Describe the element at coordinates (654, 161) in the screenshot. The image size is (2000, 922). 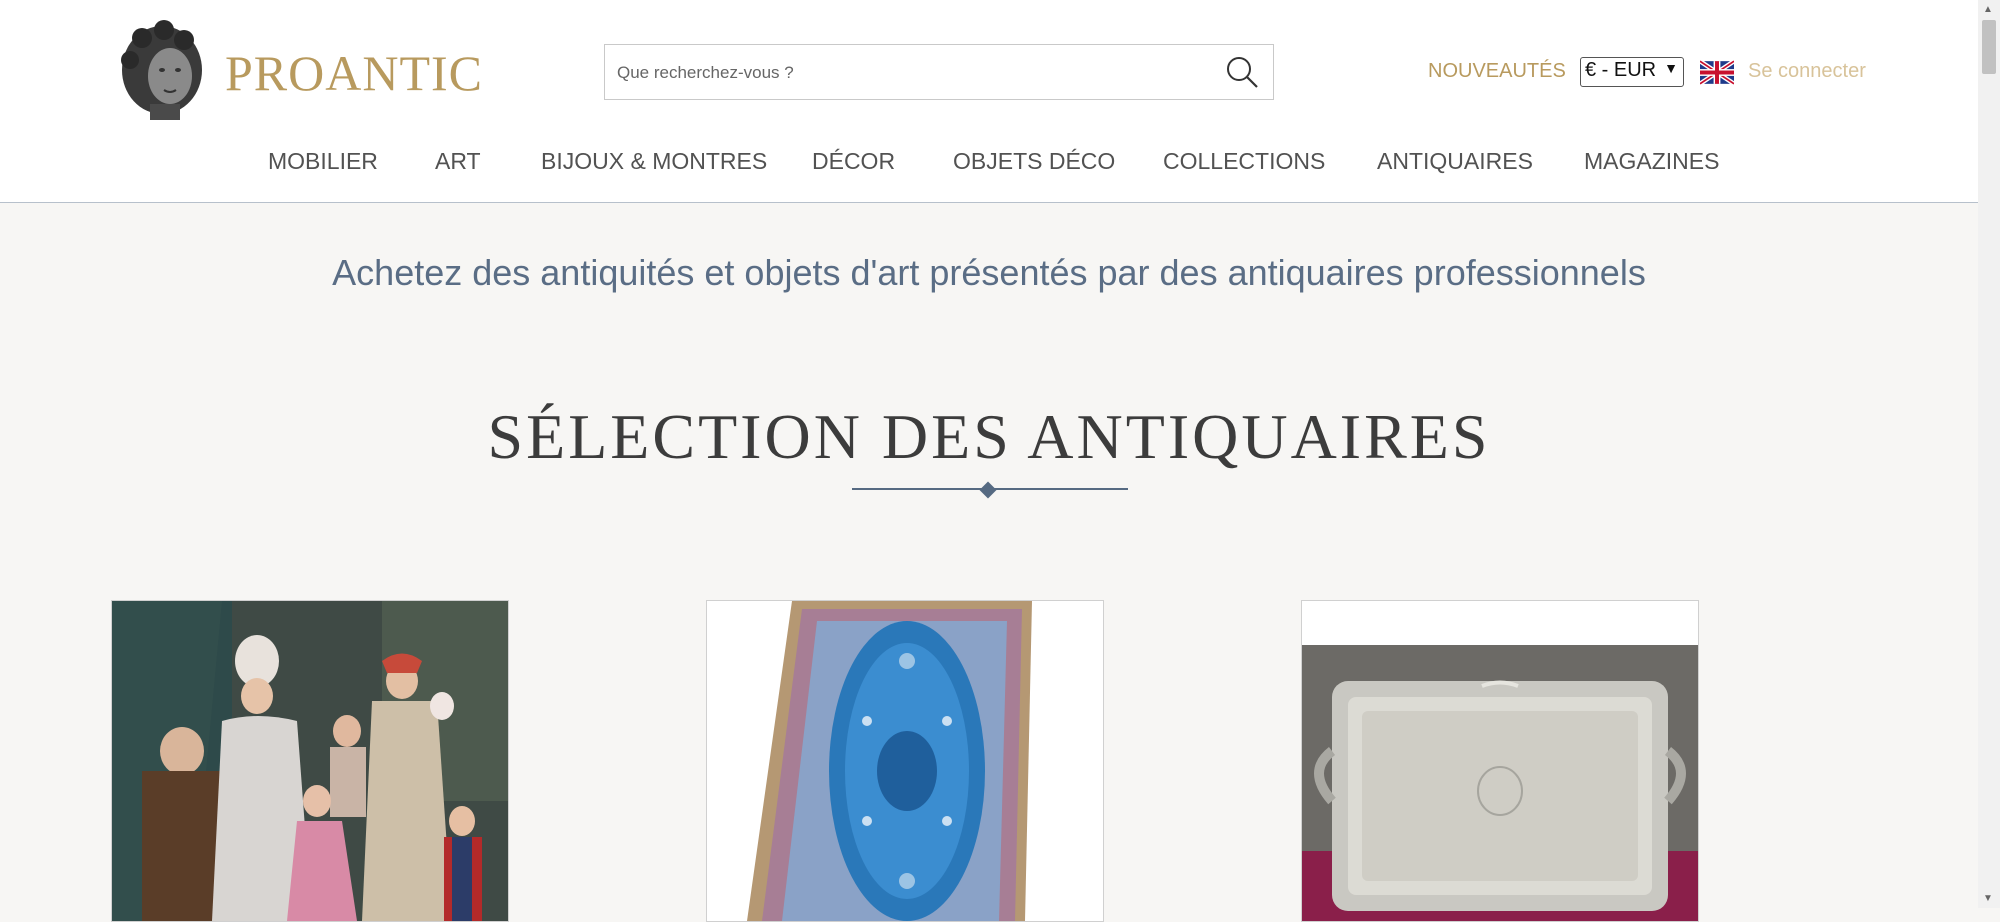
I see `nav-item-bijoux-montres: BIJOUX & MONTRES` at that location.